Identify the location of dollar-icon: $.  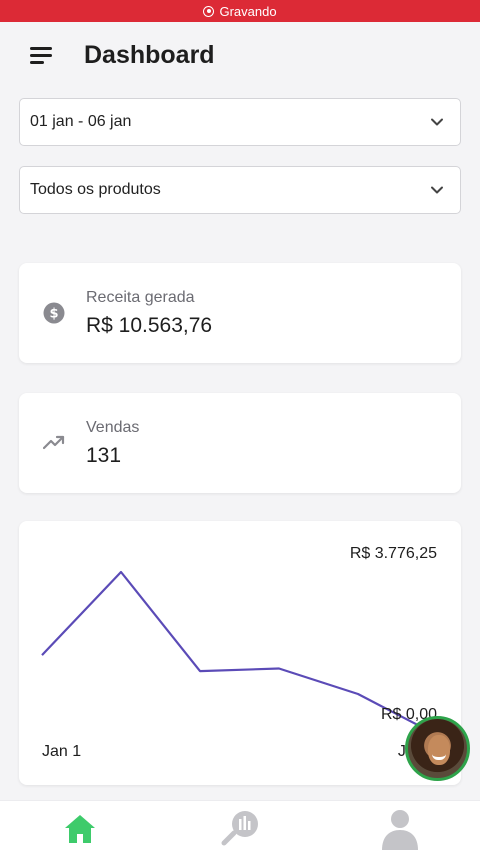
(54, 313).